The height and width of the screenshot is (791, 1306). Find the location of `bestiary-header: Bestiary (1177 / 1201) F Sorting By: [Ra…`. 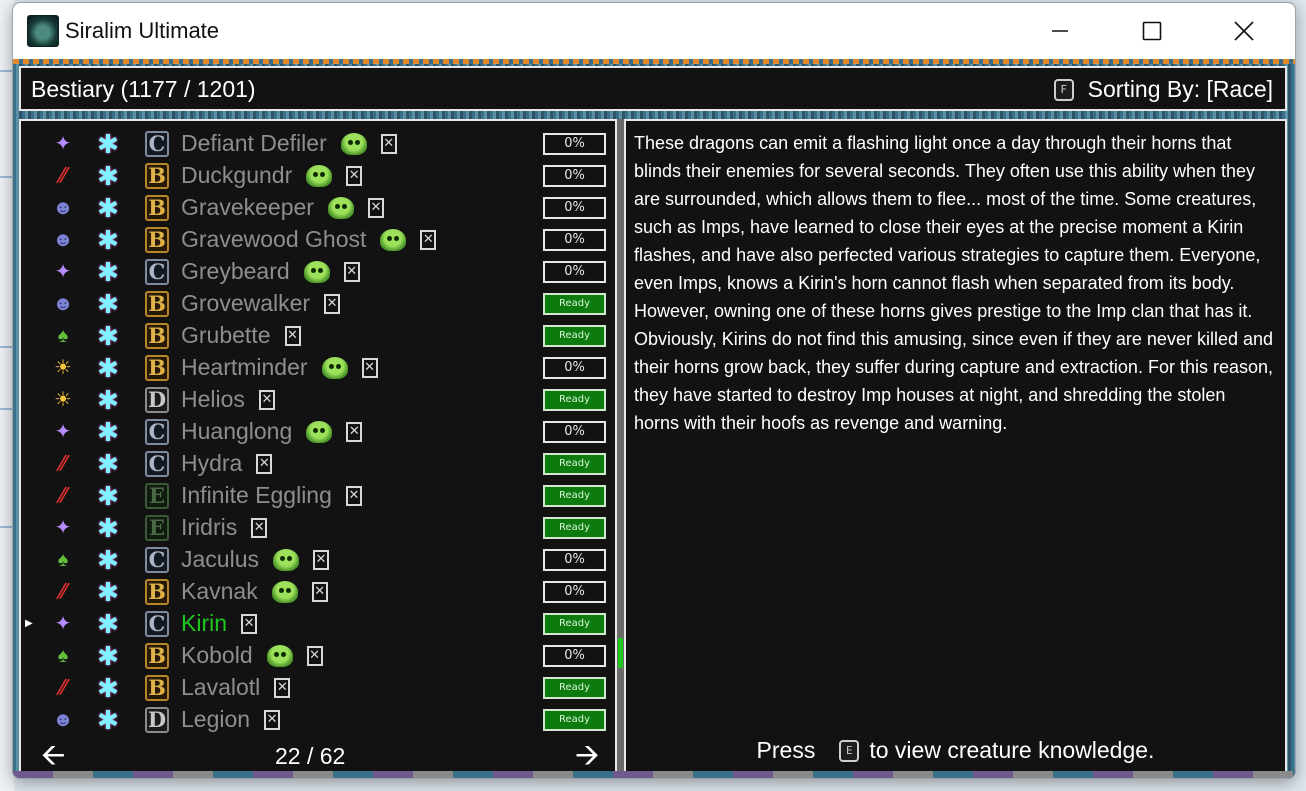

bestiary-header: Bestiary (1177 / 1201) F Sorting By: [Ra… is located at coordinates (653, 88).